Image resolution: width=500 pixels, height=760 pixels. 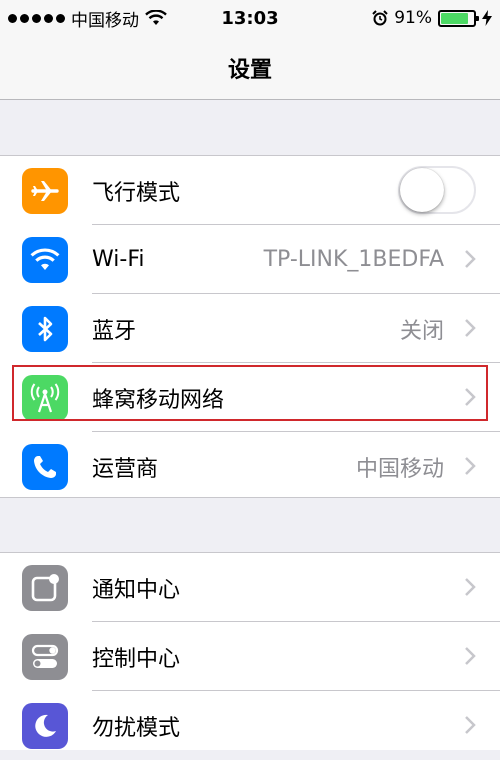 I want to click on settings-row-label: Wi-Fi, so click(x=118, y=259).